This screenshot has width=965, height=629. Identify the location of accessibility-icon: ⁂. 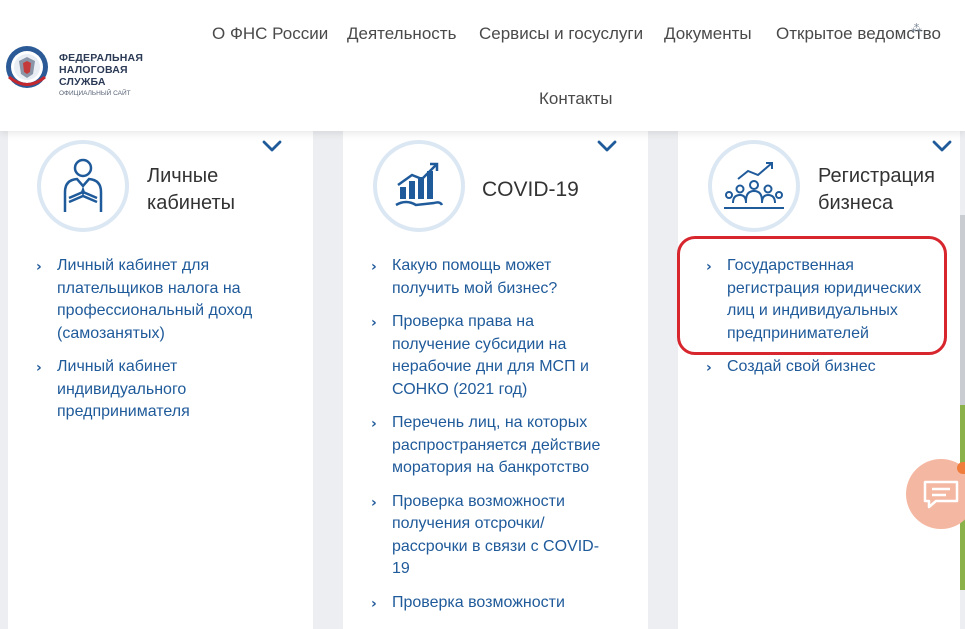
(916, 28).